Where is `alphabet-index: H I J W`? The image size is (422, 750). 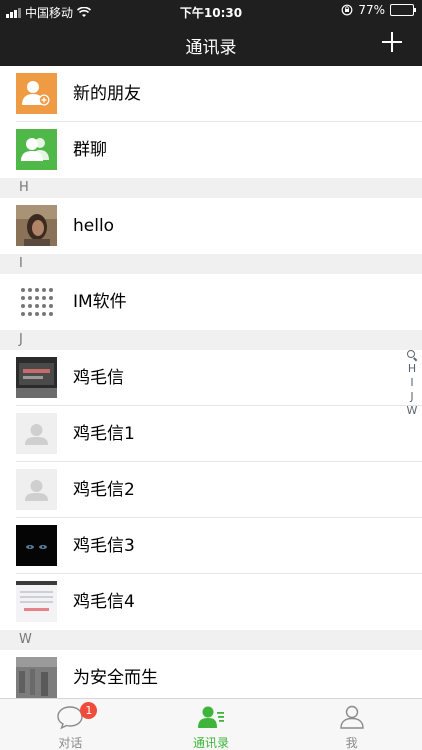
alphabet-index: H I J W is located at coordinates (412, 384).